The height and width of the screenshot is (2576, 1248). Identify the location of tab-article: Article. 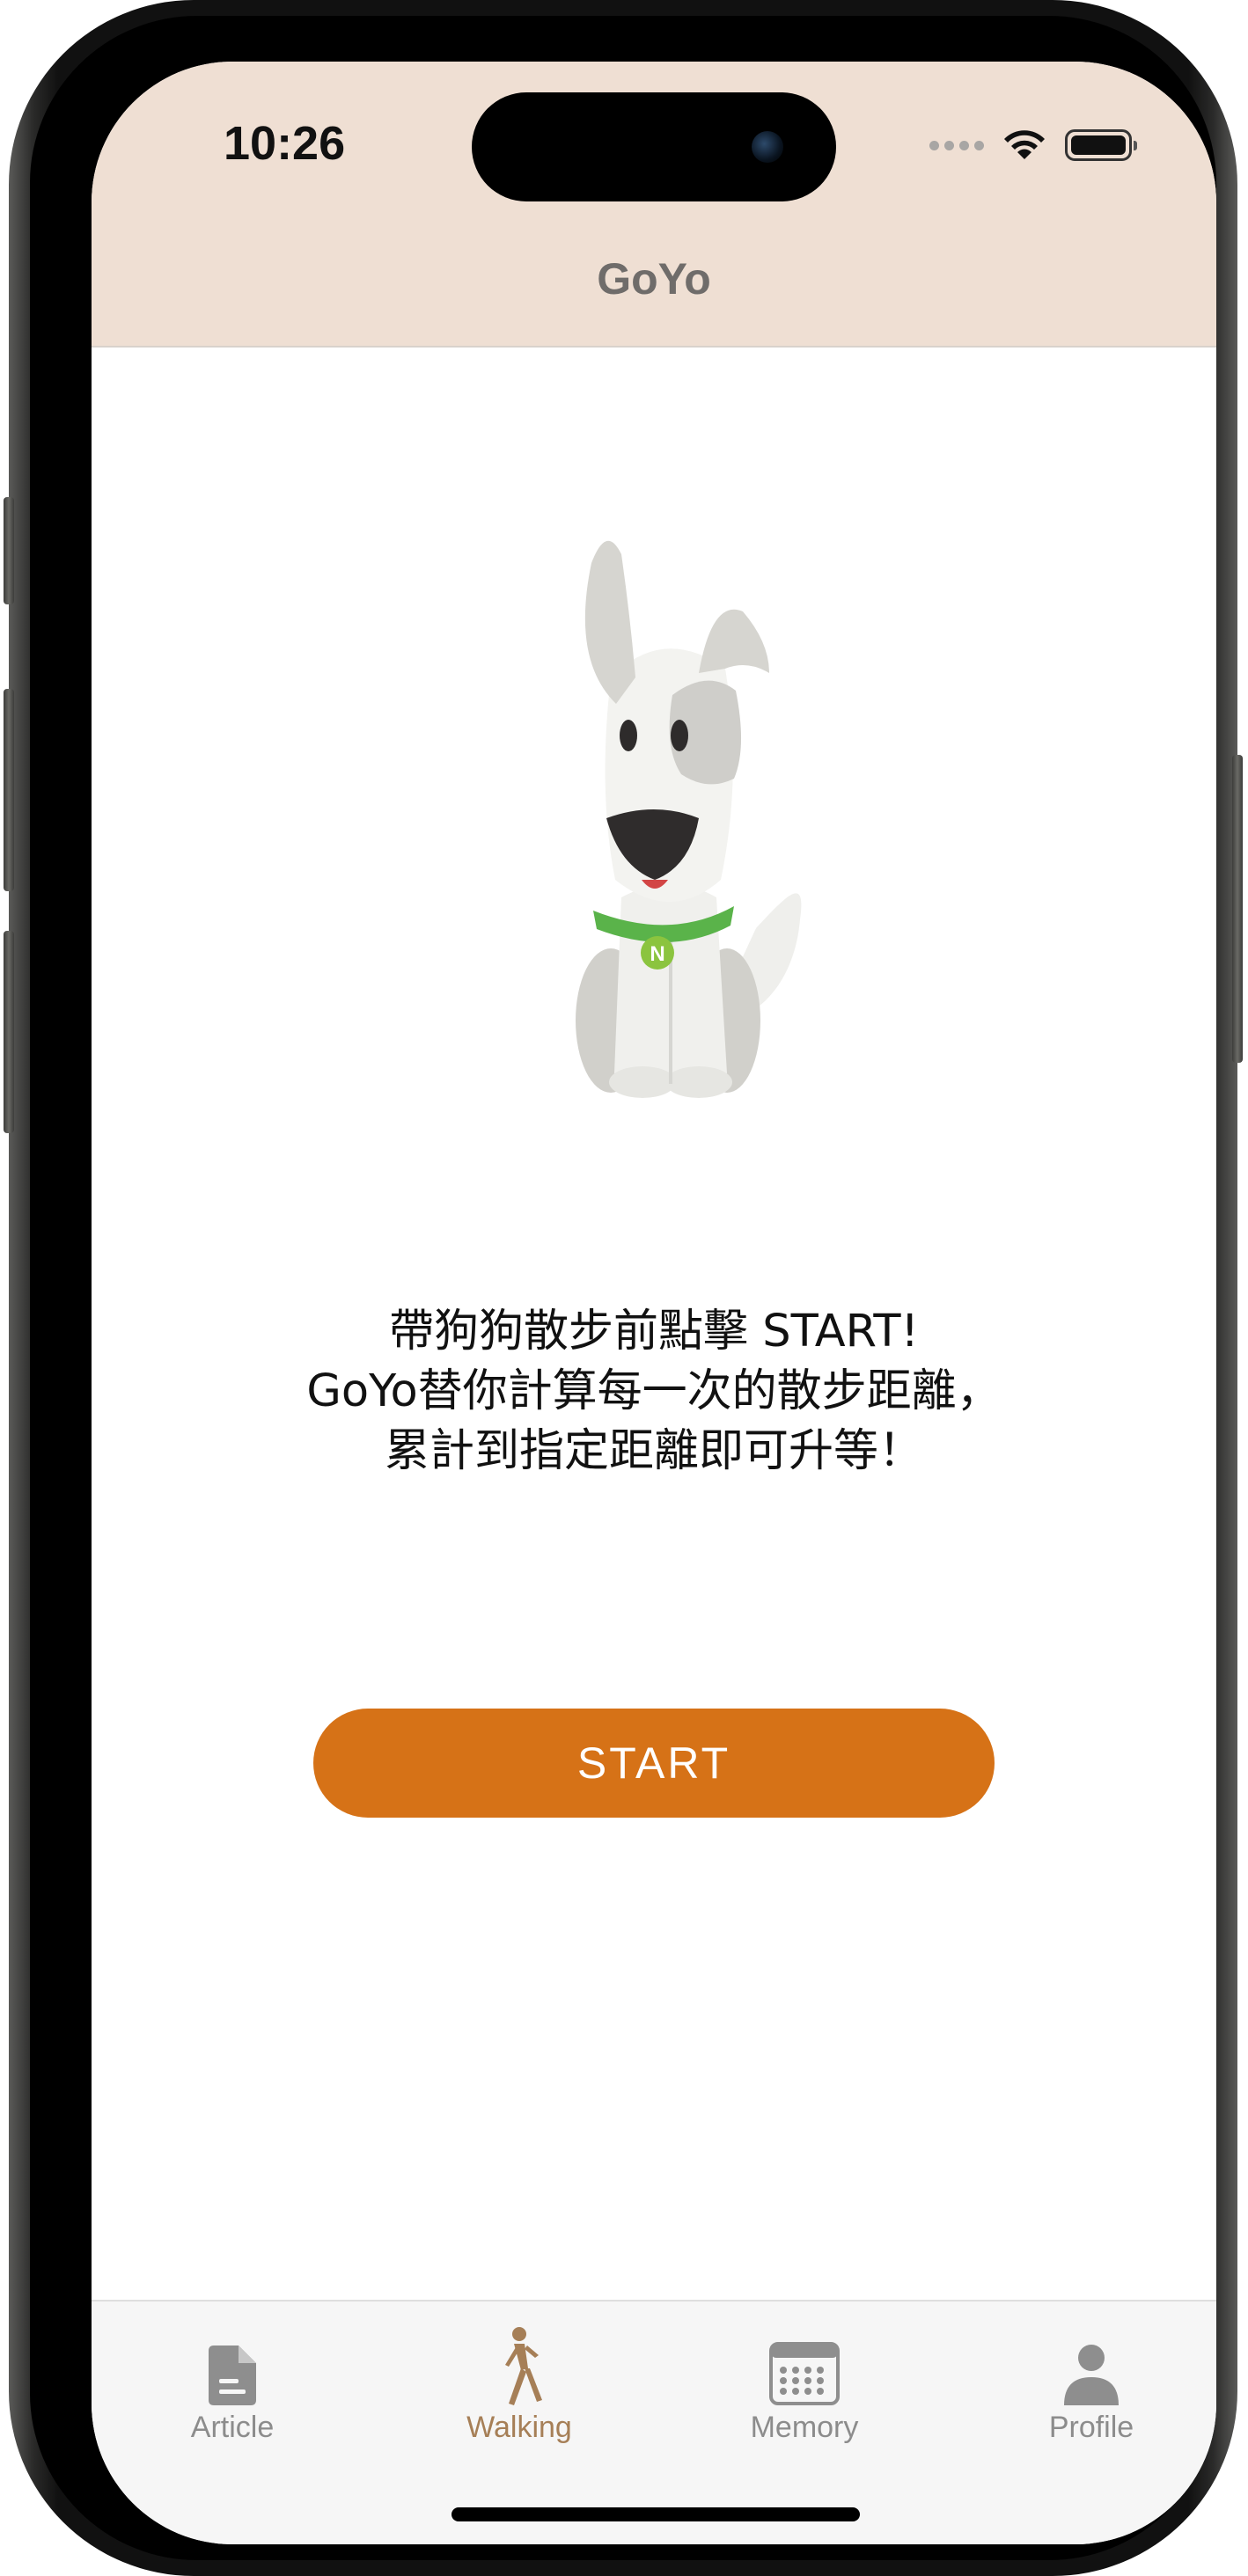
(232, 2389).